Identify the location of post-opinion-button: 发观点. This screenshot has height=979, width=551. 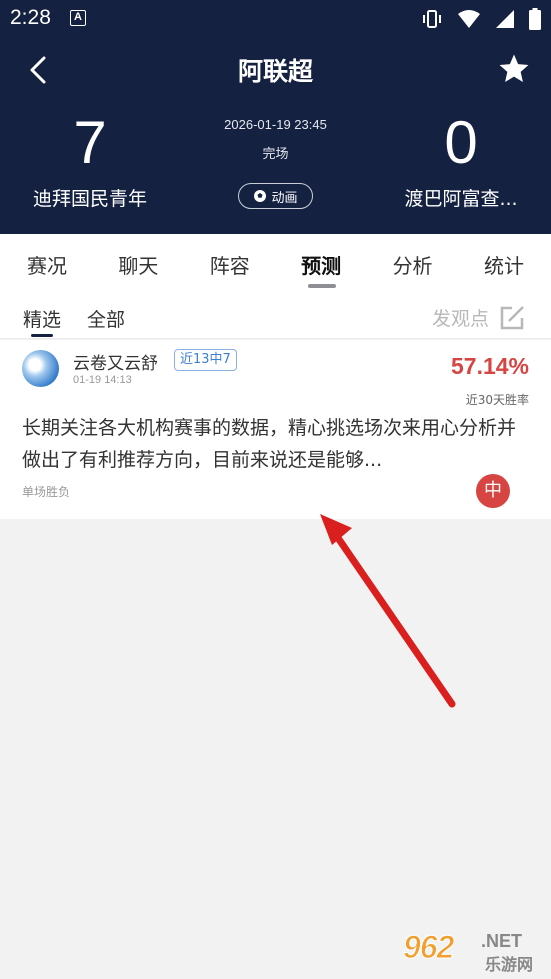
(478, 317).